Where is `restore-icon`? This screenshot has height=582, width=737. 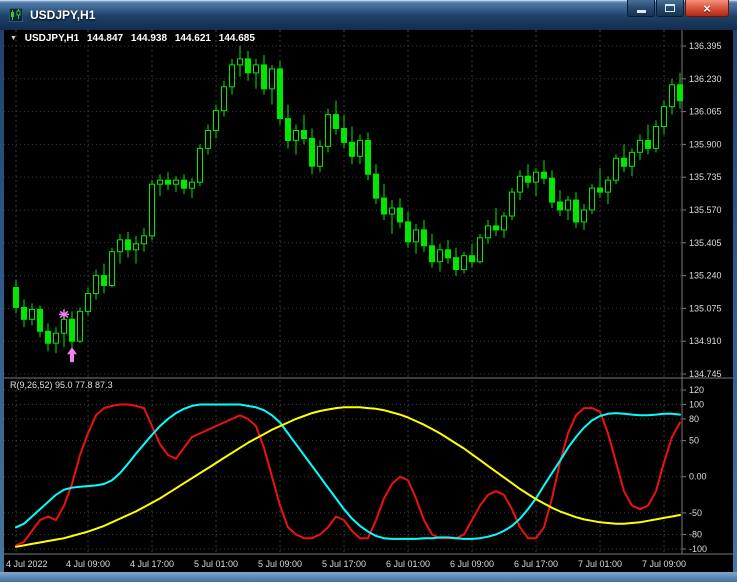
restore-icon is located at coordinates (670, 8).